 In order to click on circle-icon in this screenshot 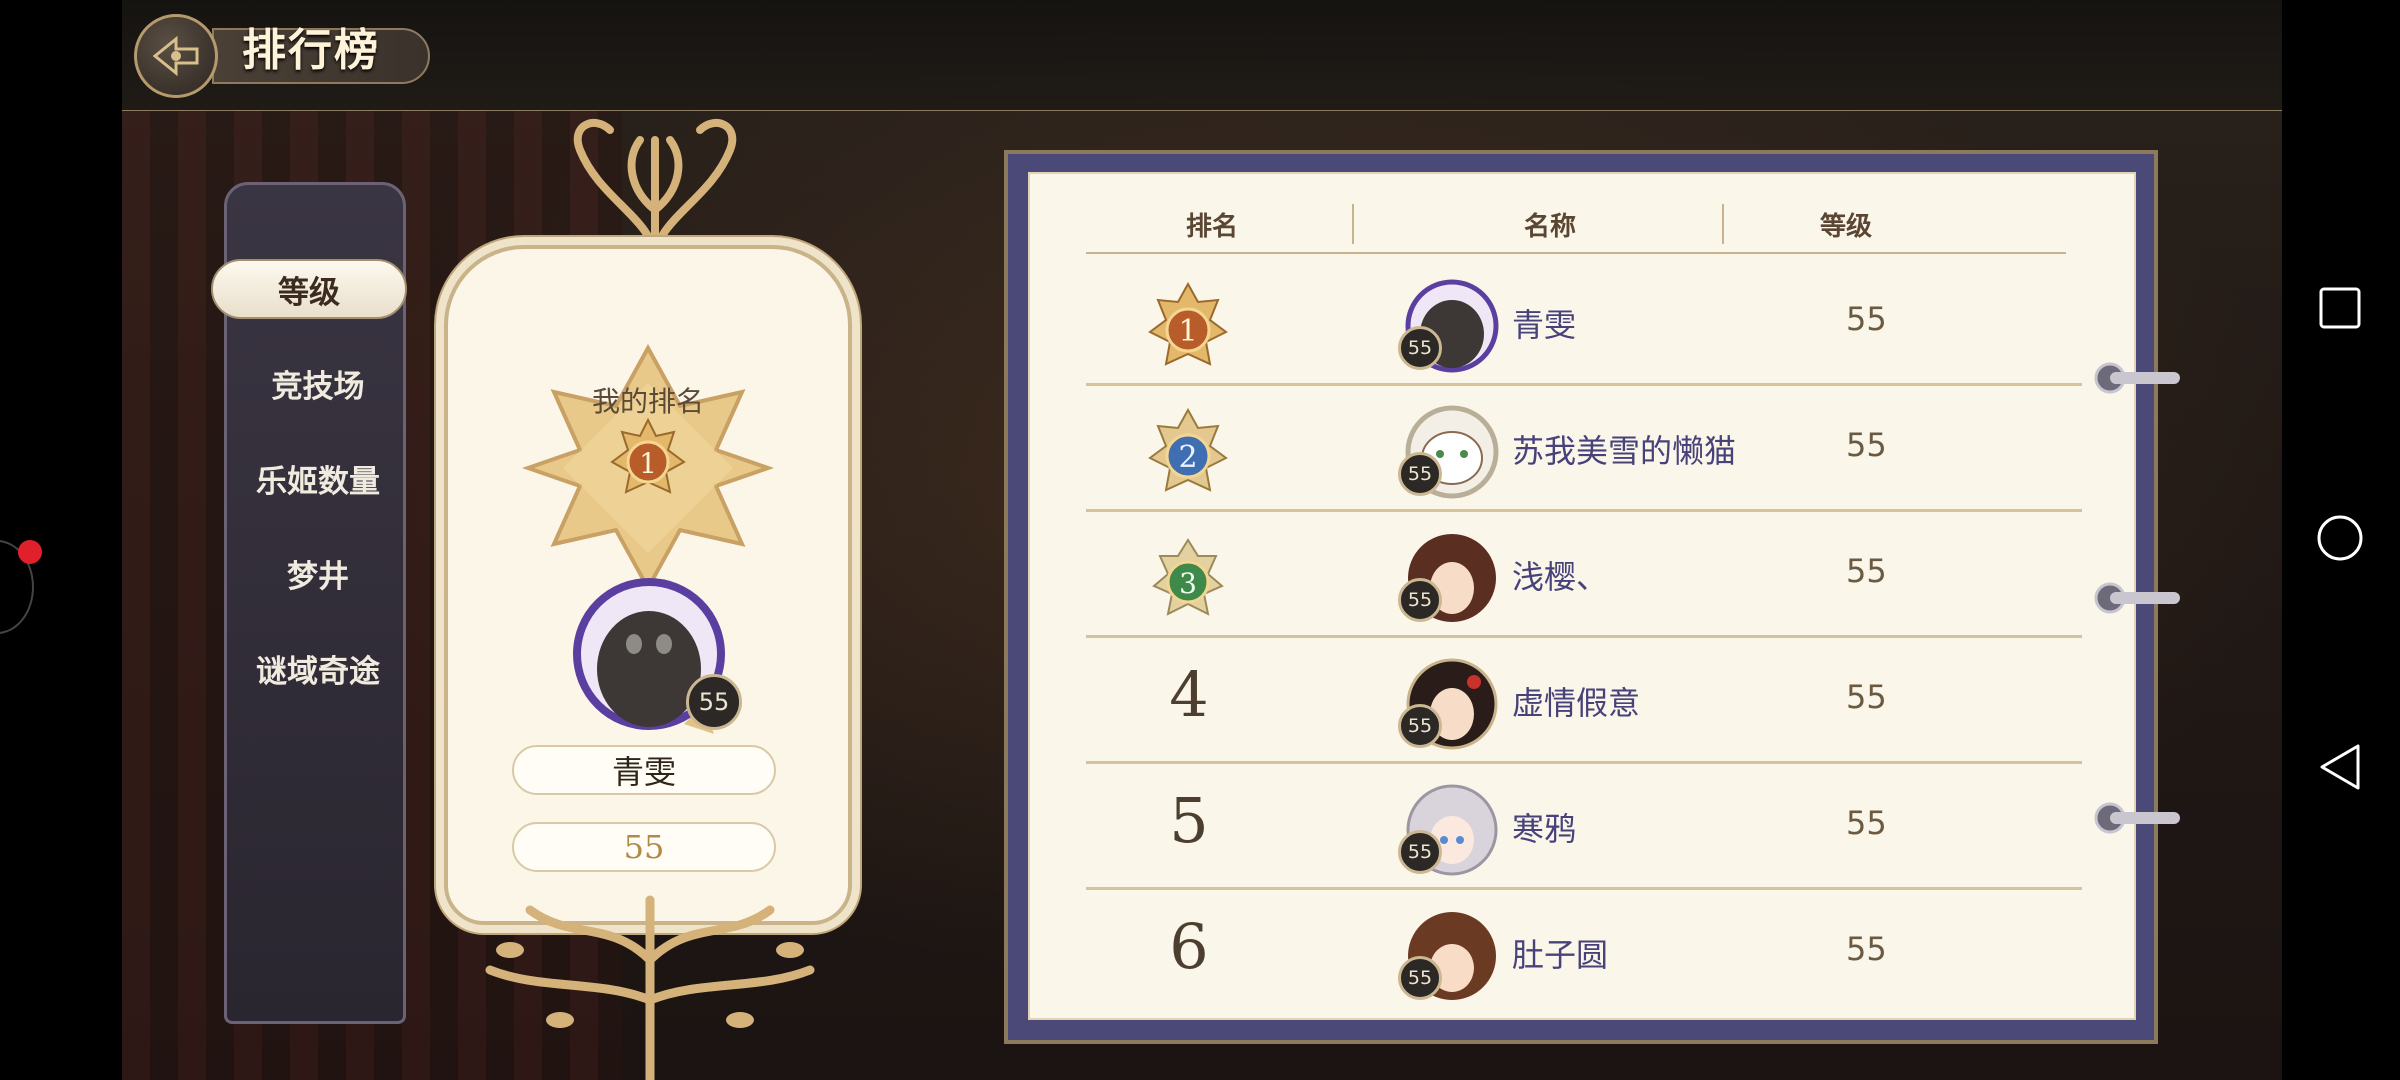, I will do `click(2340, 538)`.